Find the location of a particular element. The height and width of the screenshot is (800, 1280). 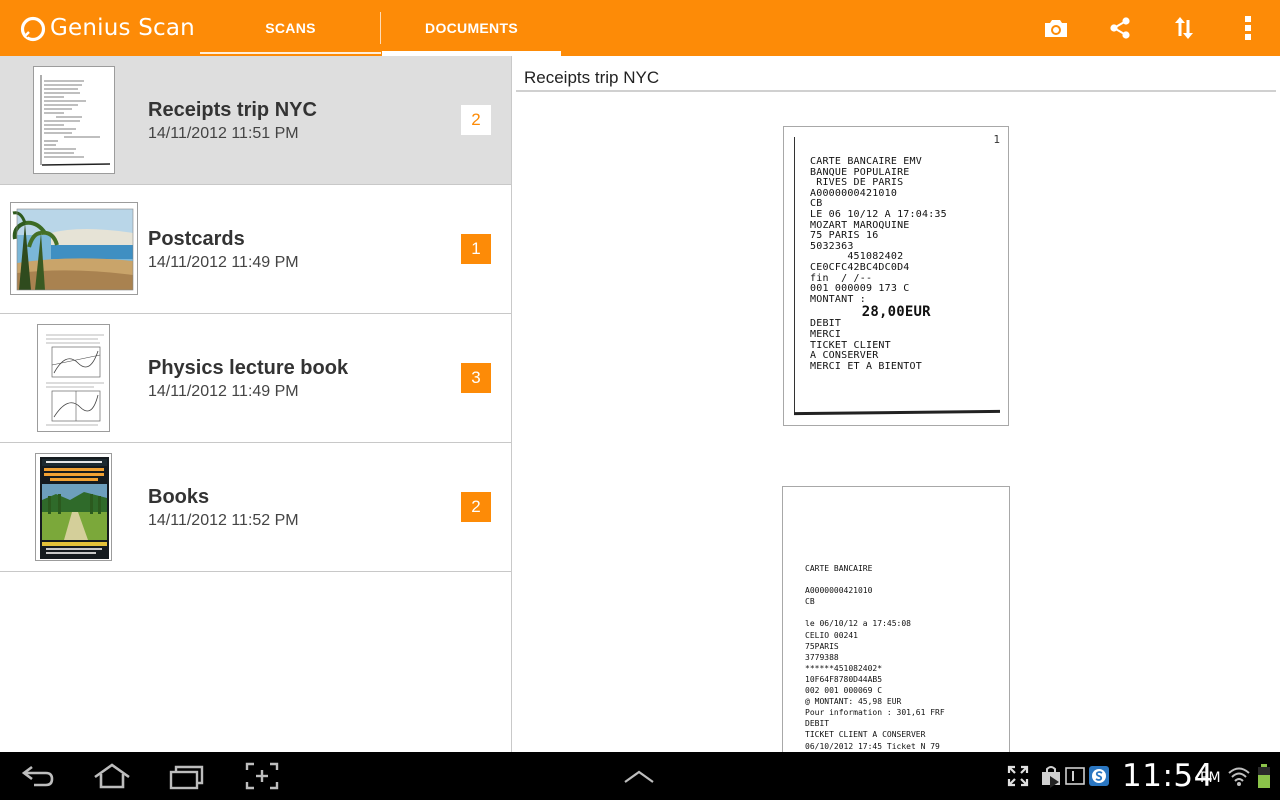

app-drawer-icon is located at coordinates (639, 776).